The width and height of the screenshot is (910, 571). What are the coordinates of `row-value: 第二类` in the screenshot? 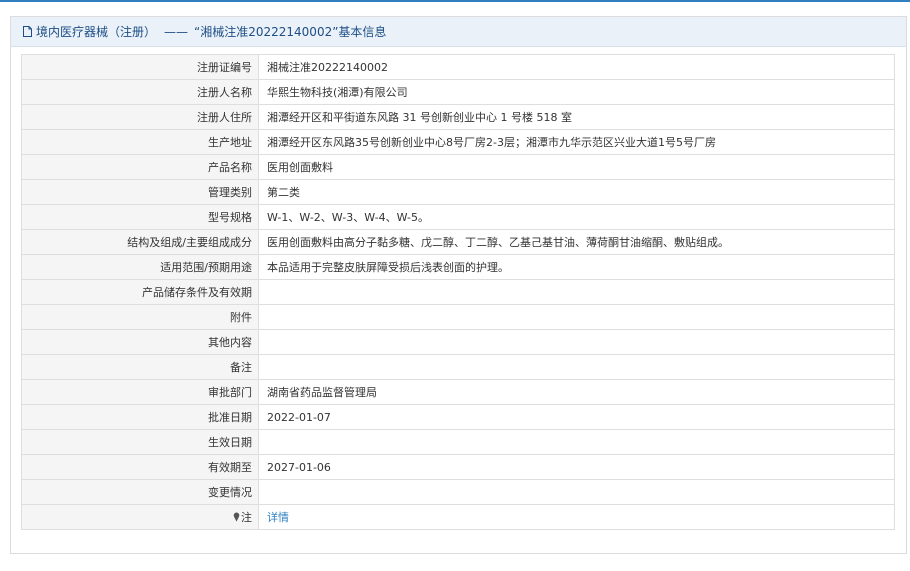 It's located at (576, 192).